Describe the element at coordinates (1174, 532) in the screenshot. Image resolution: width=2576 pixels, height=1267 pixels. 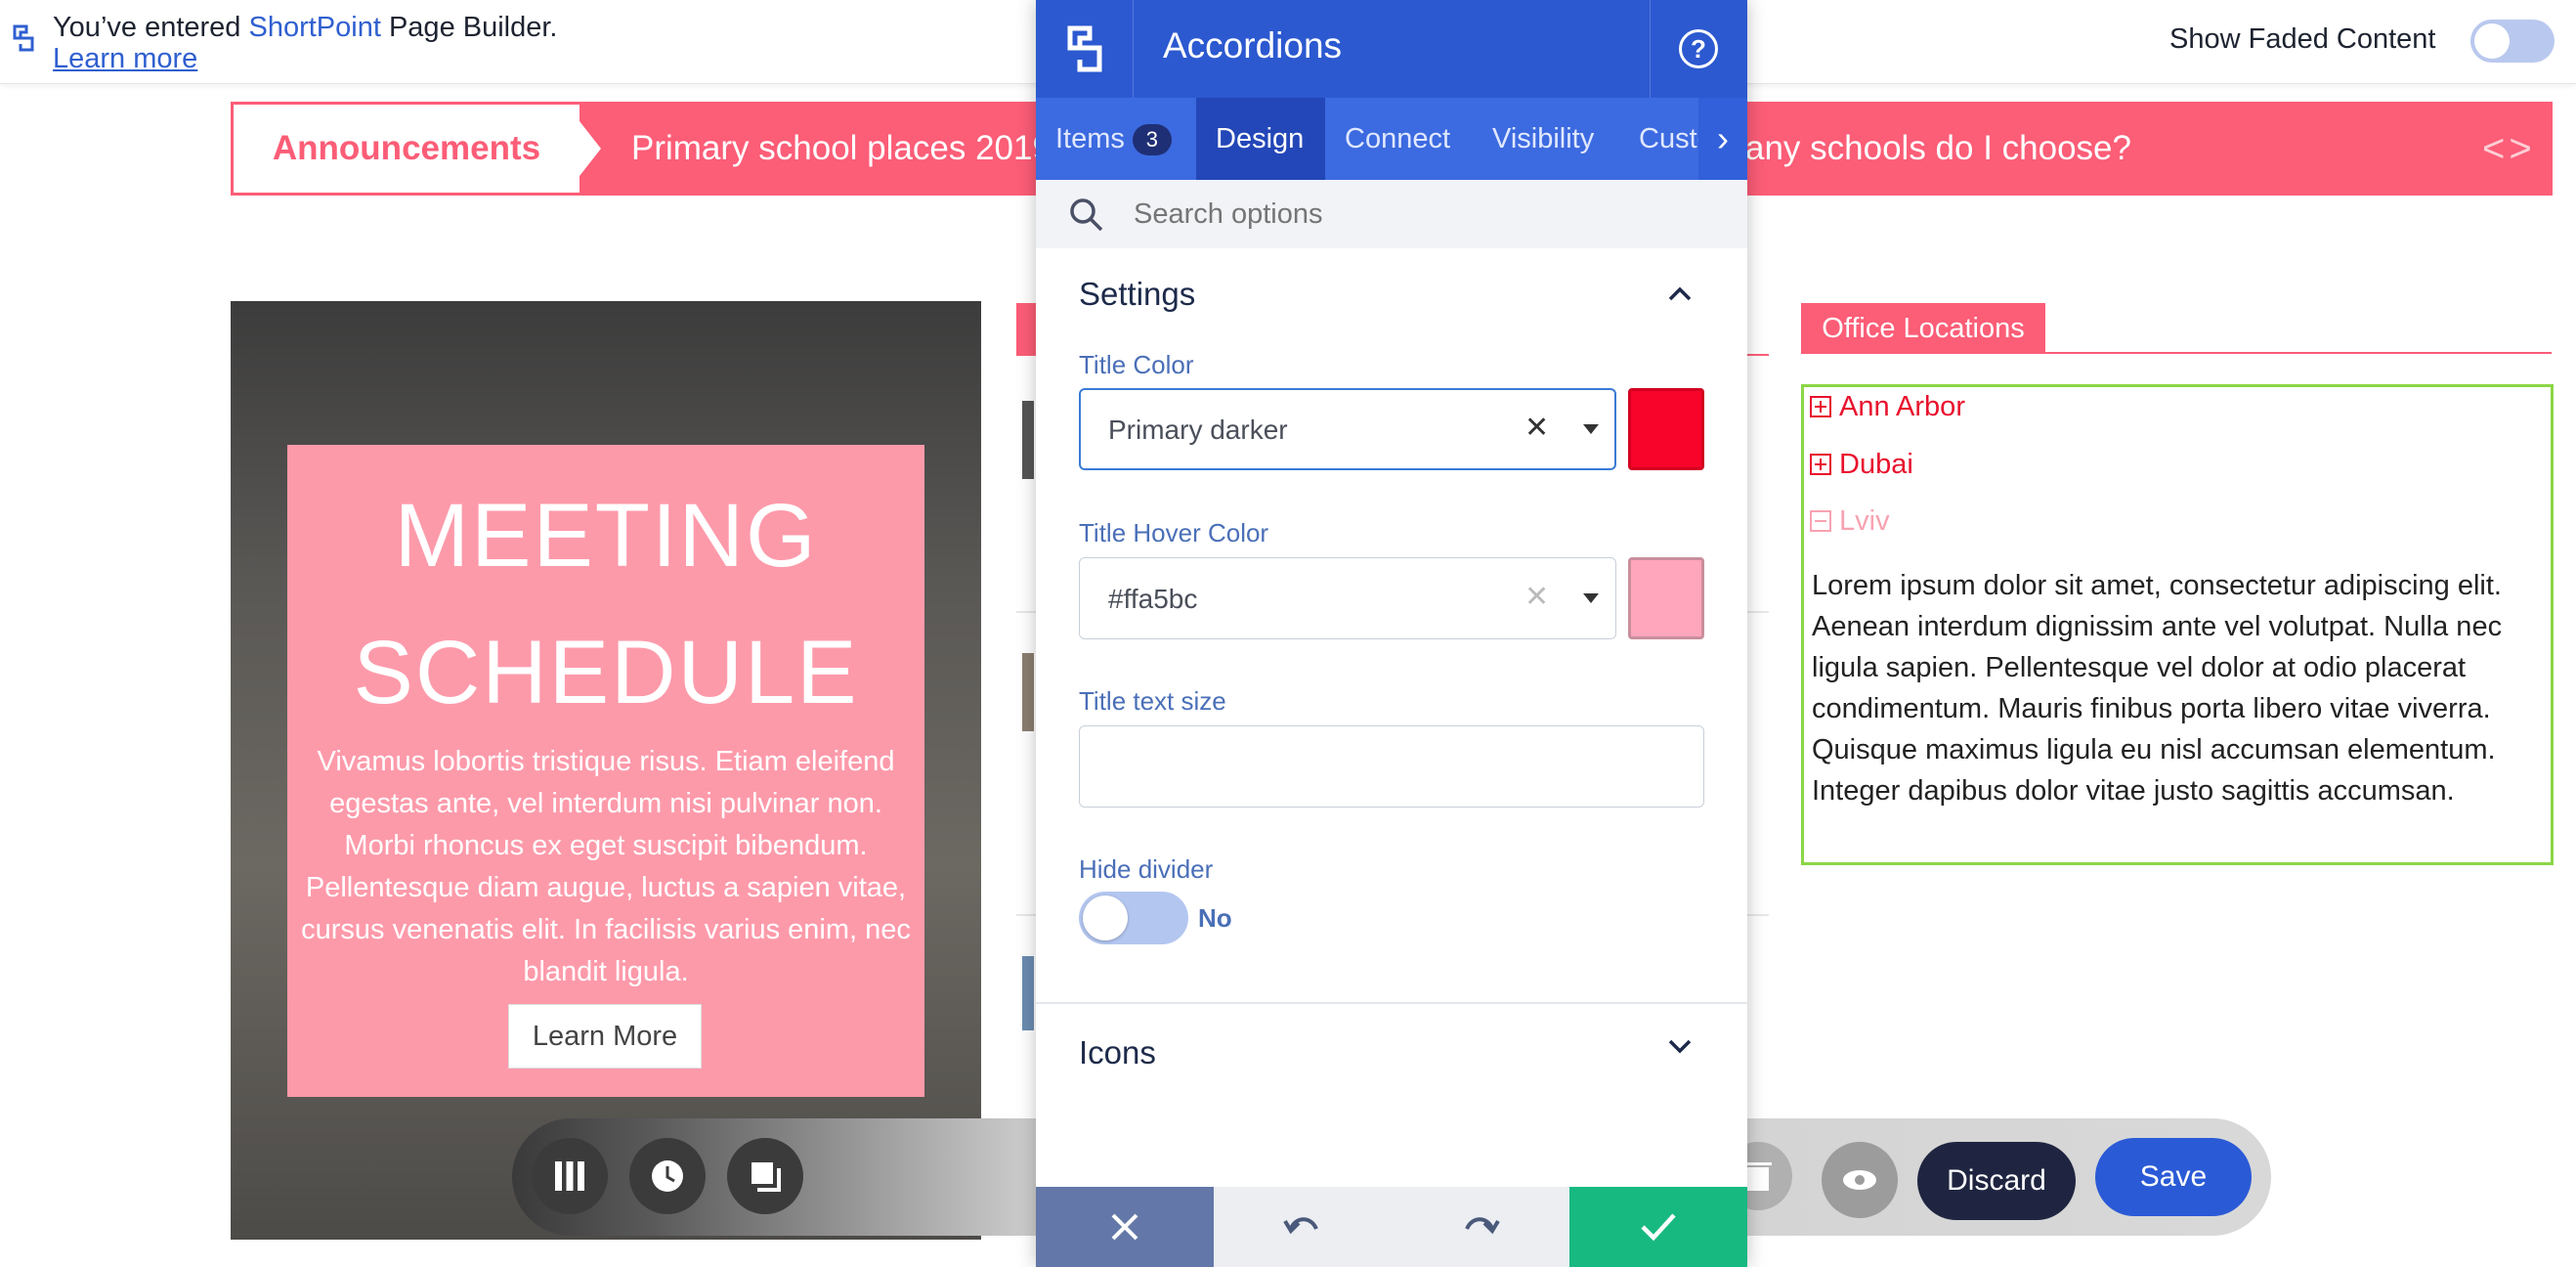
I see `title-hover-color-label: Title Hover Color` at that location.